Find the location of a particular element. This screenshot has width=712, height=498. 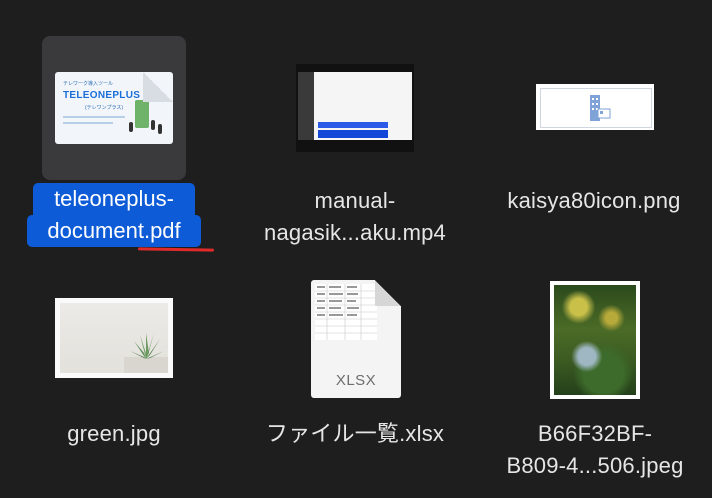

building-icon is located at coordinates (600, 108).